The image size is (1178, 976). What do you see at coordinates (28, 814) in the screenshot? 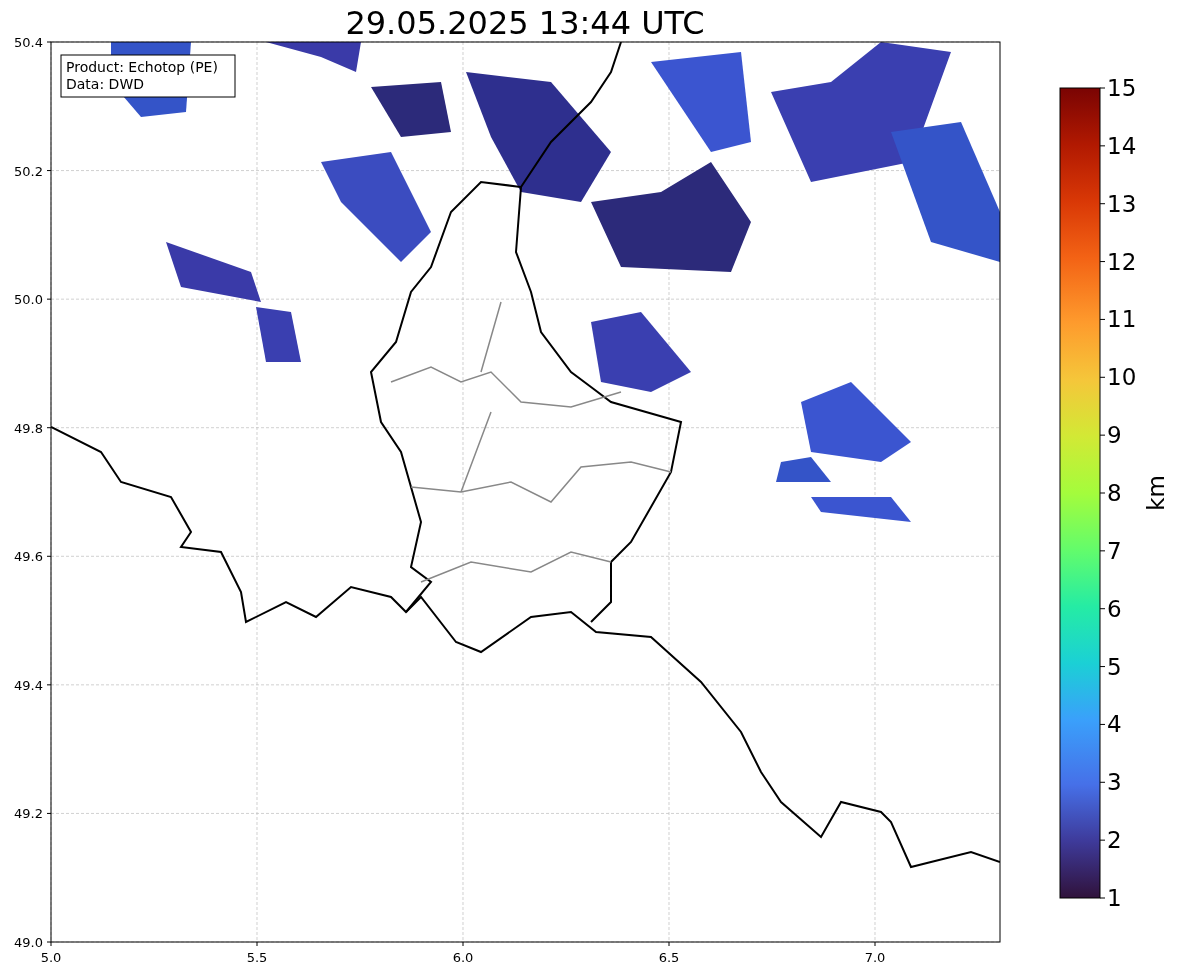
I see `tick-label: 49.2` at bounding box center [28, 814].